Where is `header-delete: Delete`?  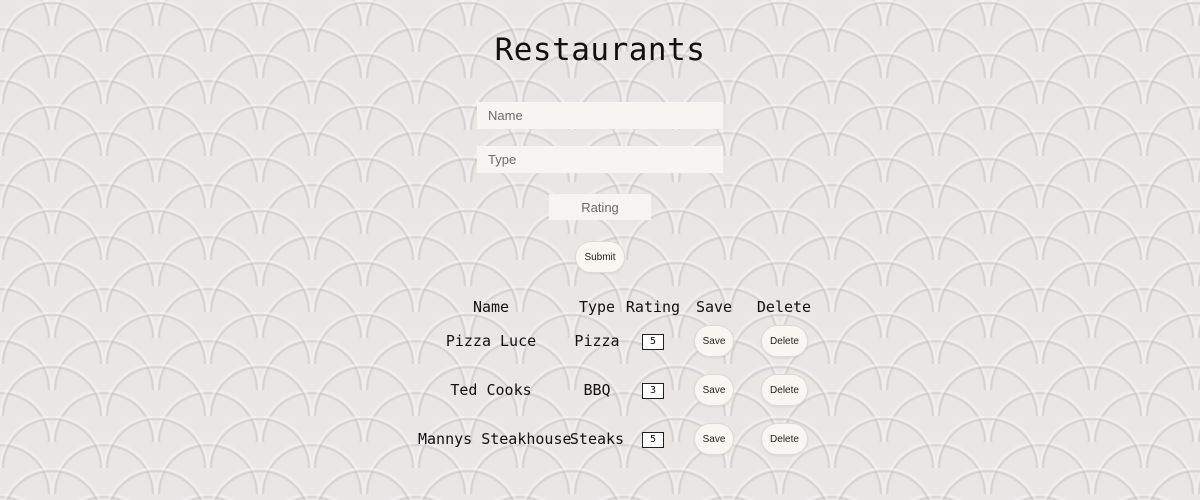 header-delete: Delete is located at coordinates (784, 307).